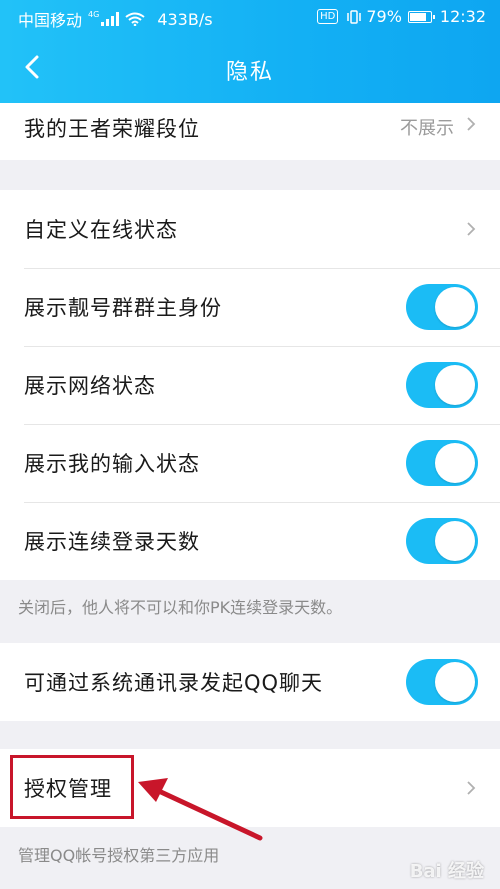  Describe the element at coordinates (462, 16) in the screenshot. I see `clock: 12:32` at that location.